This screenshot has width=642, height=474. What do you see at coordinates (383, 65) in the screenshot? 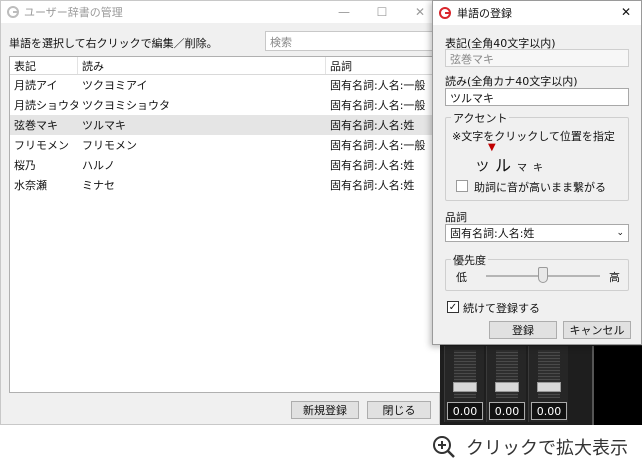
I see `column-header-pos: 品詞` at bounding box center [383, 65].